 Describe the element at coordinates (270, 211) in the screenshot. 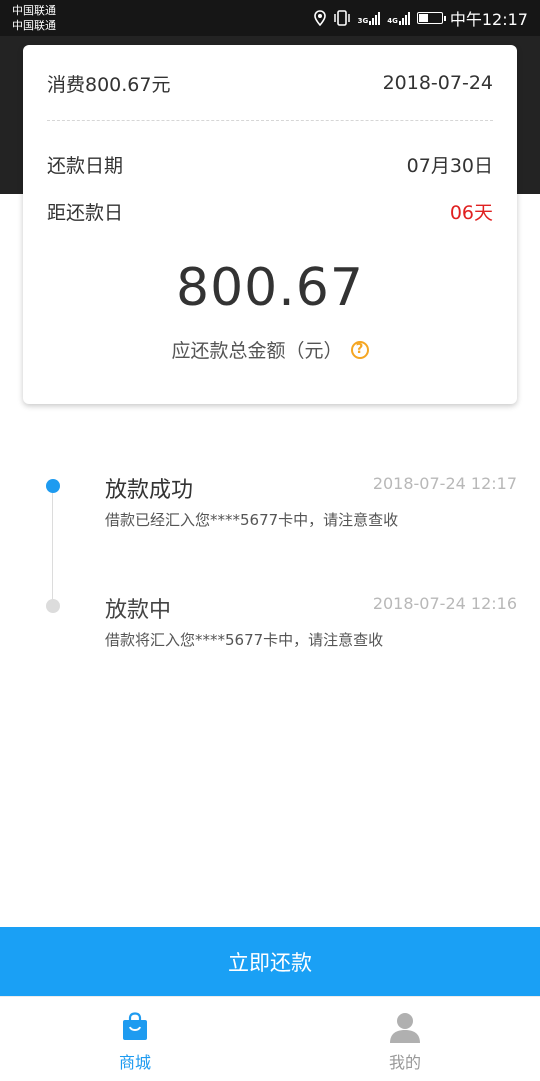

I see `days-left-row: 距还款日 06天` at that location.